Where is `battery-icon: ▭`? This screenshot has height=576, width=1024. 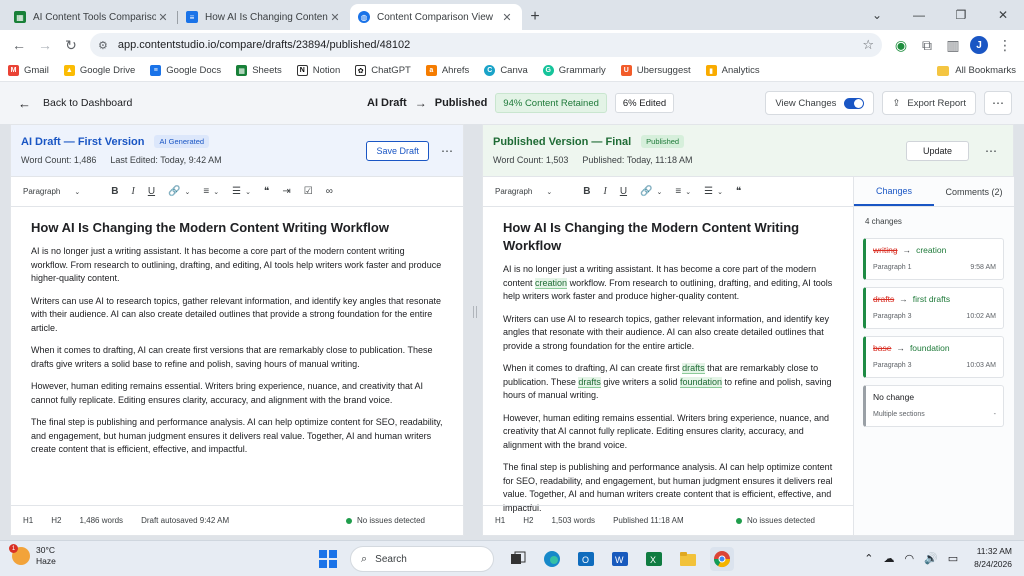
battery-icon: ▭ is located at coordinates (953, 558).